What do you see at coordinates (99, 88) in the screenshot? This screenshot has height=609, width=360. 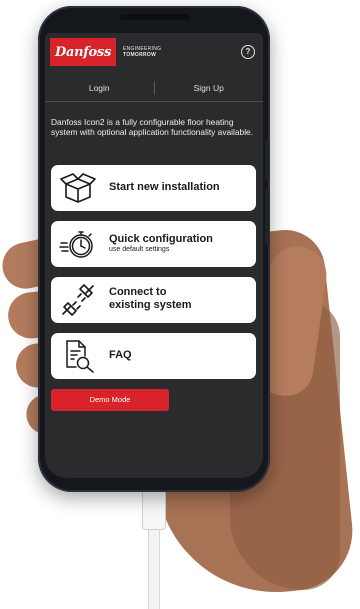 I see `tab-login: Login` at bounding box center [99, 88].